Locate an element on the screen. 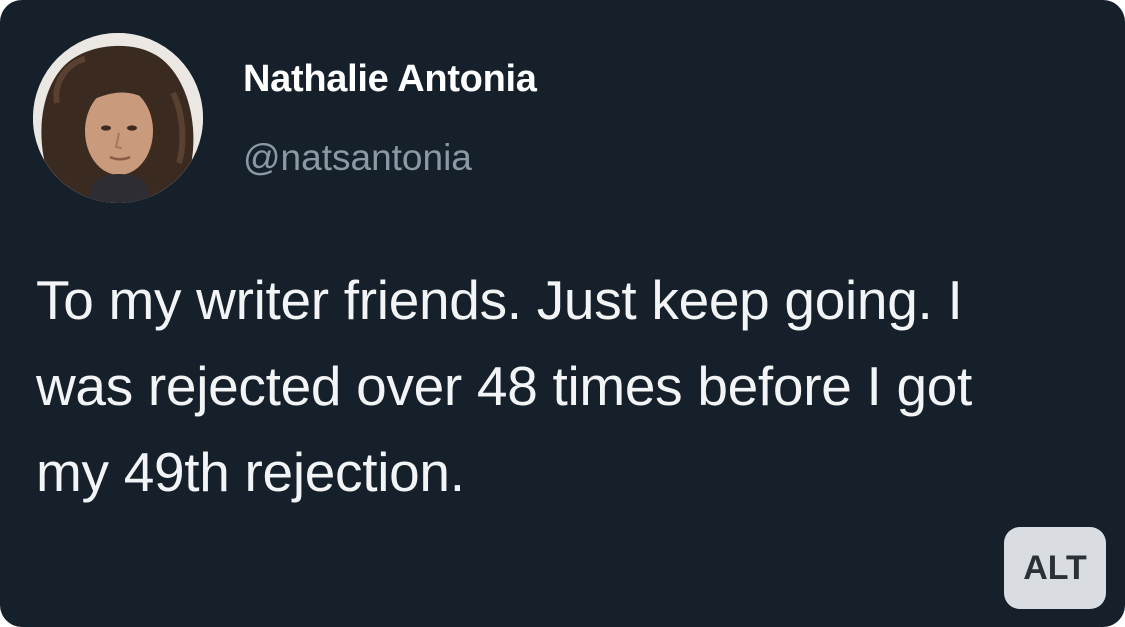  display-name: Nathalie Antonia is located at coordinates (390, 79).